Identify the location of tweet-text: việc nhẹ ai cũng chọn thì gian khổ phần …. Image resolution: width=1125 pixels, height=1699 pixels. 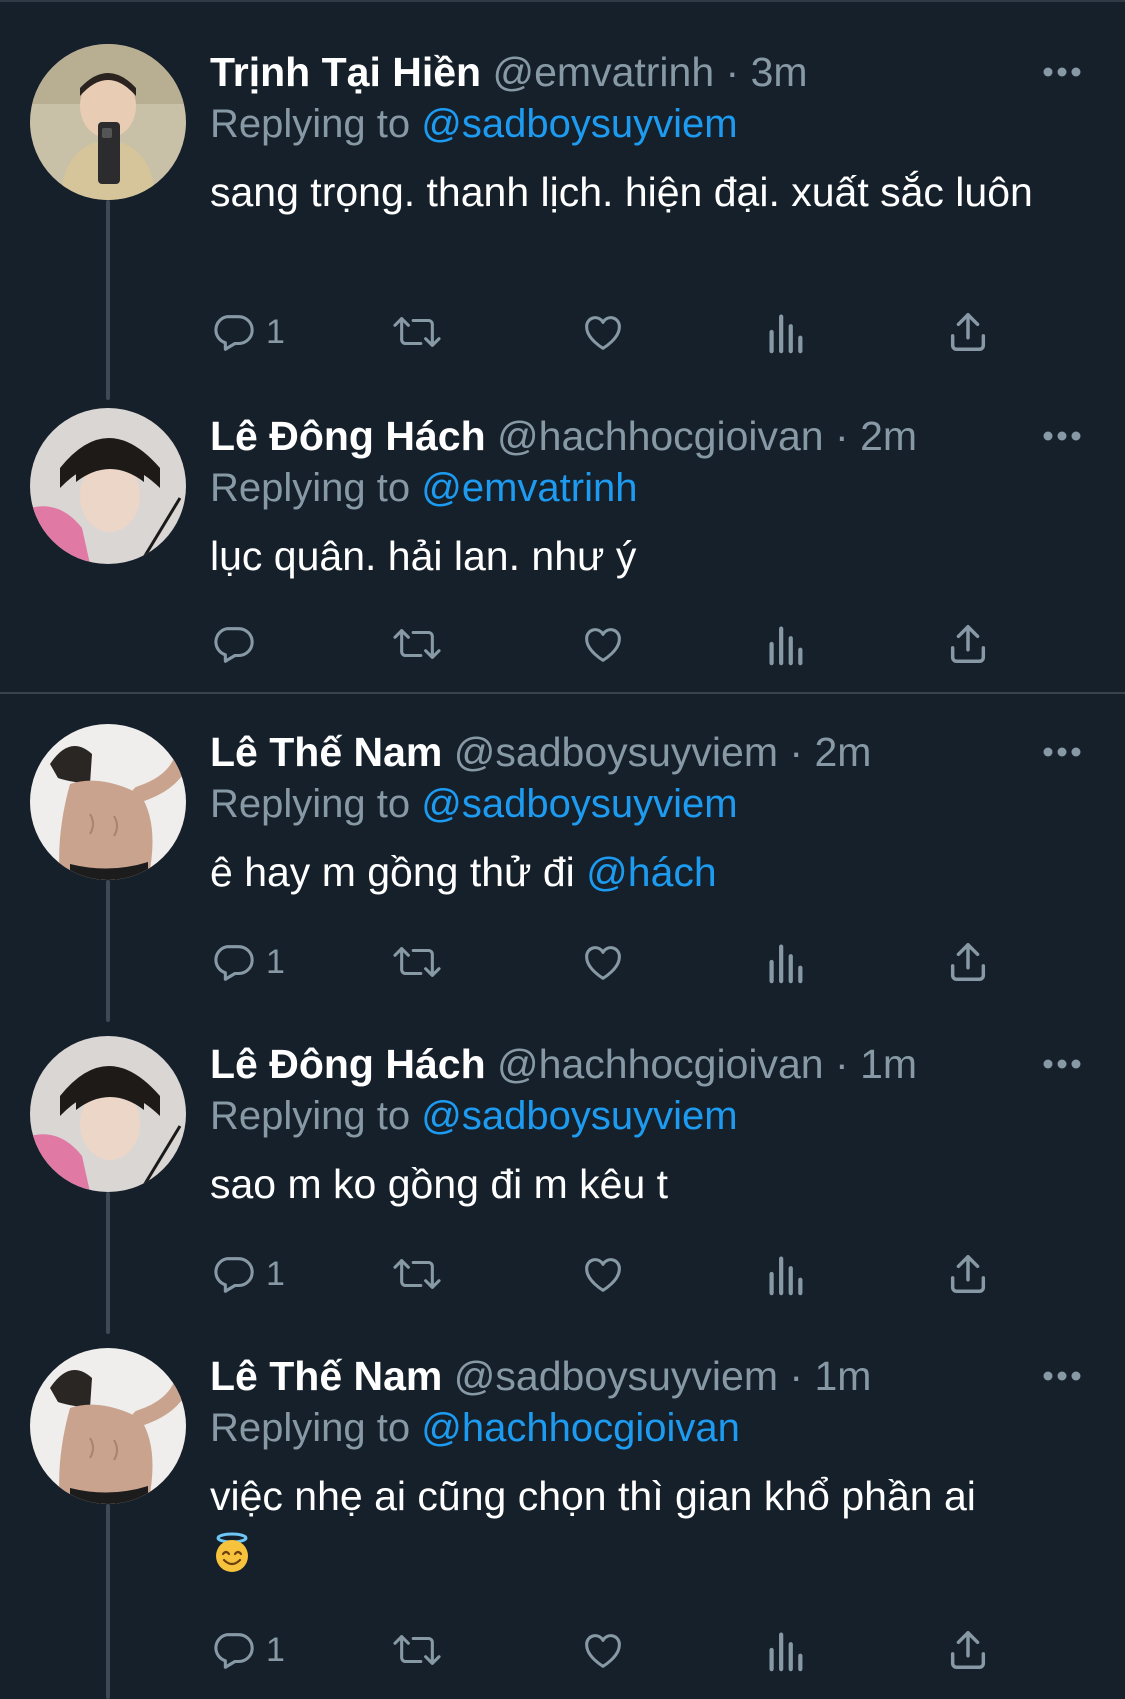
(593, 1496).